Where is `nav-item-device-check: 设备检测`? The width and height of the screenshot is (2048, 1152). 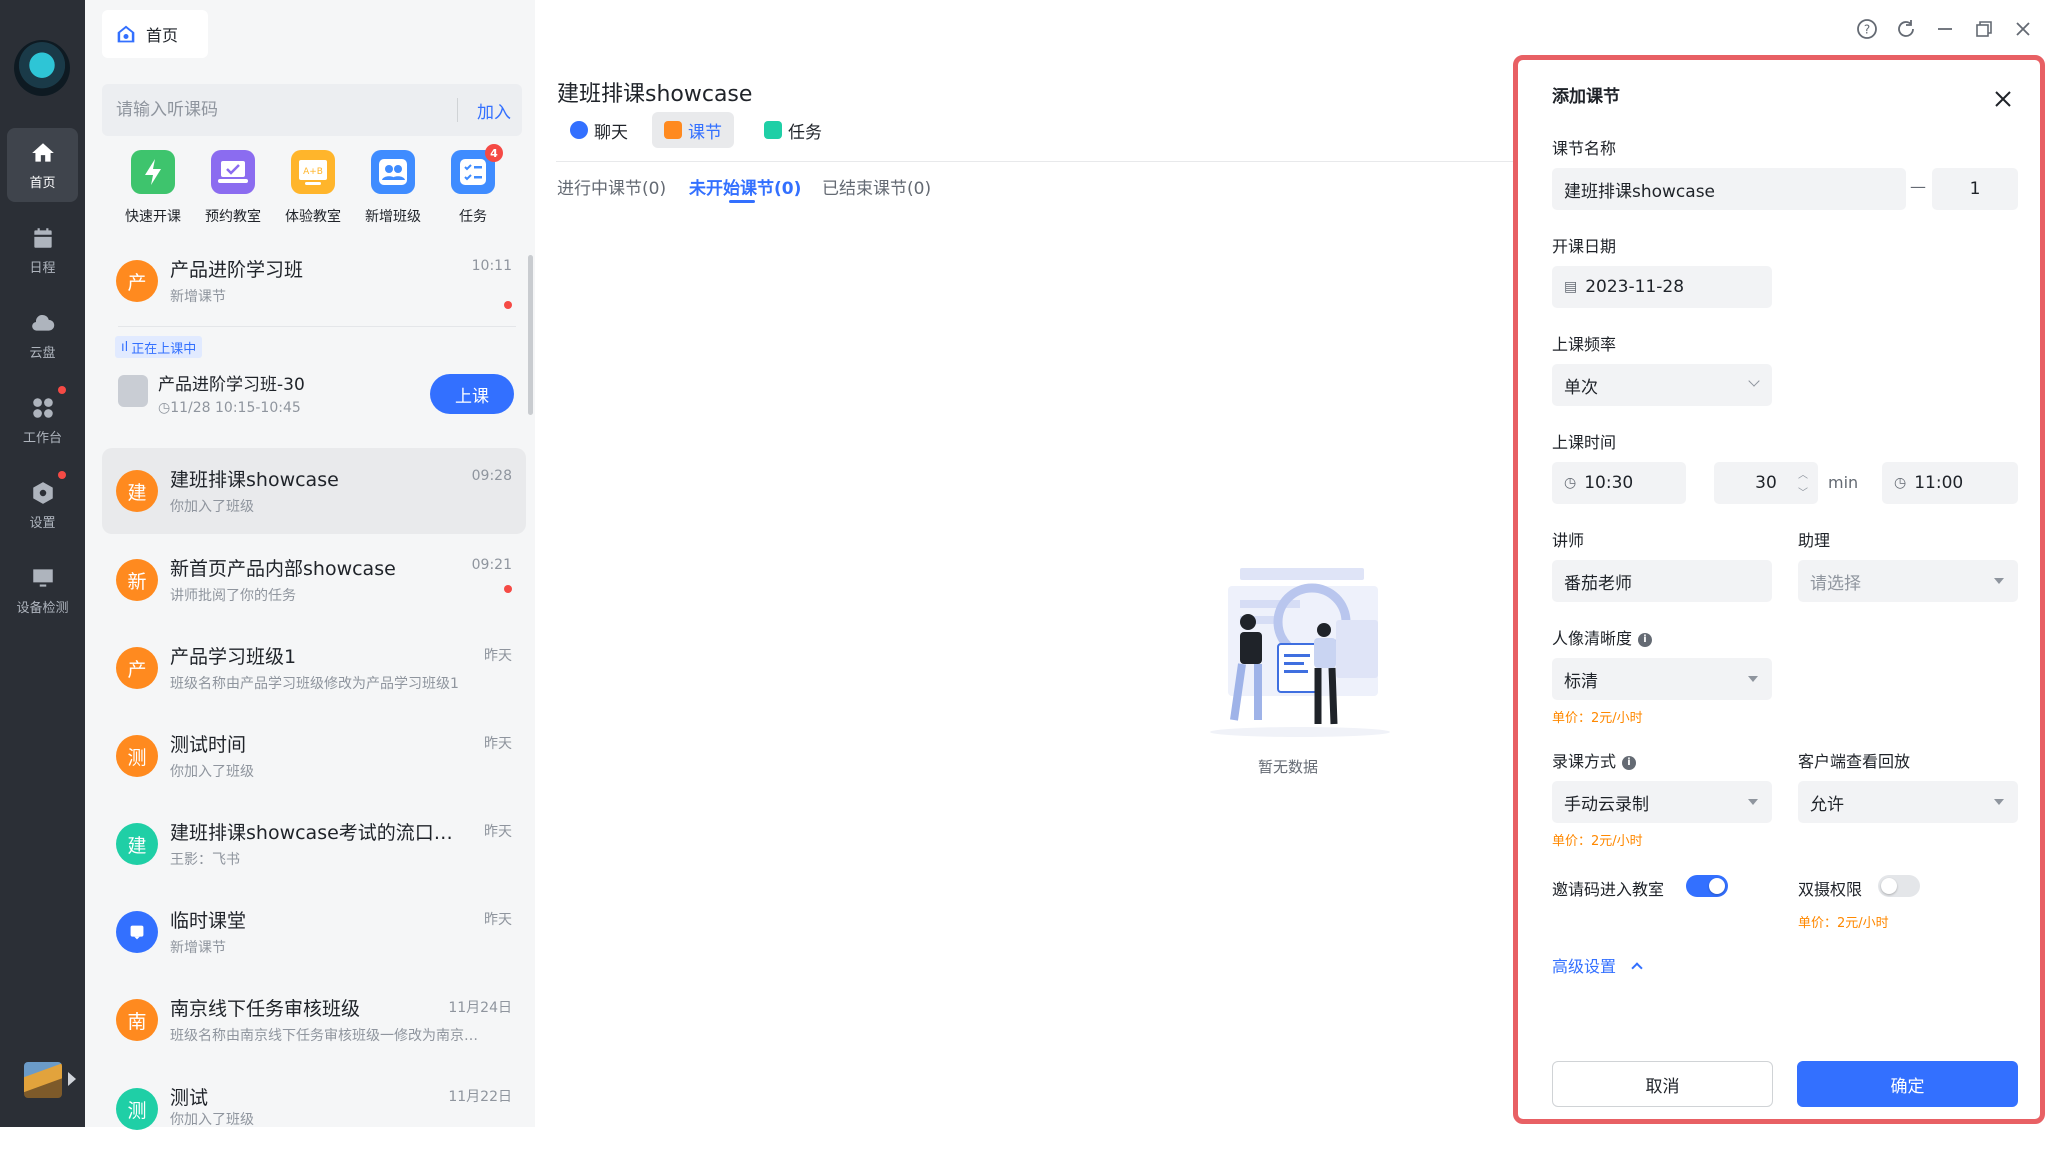
nav-item-device-check: 设备检测 is located at coordinates (42, 590).